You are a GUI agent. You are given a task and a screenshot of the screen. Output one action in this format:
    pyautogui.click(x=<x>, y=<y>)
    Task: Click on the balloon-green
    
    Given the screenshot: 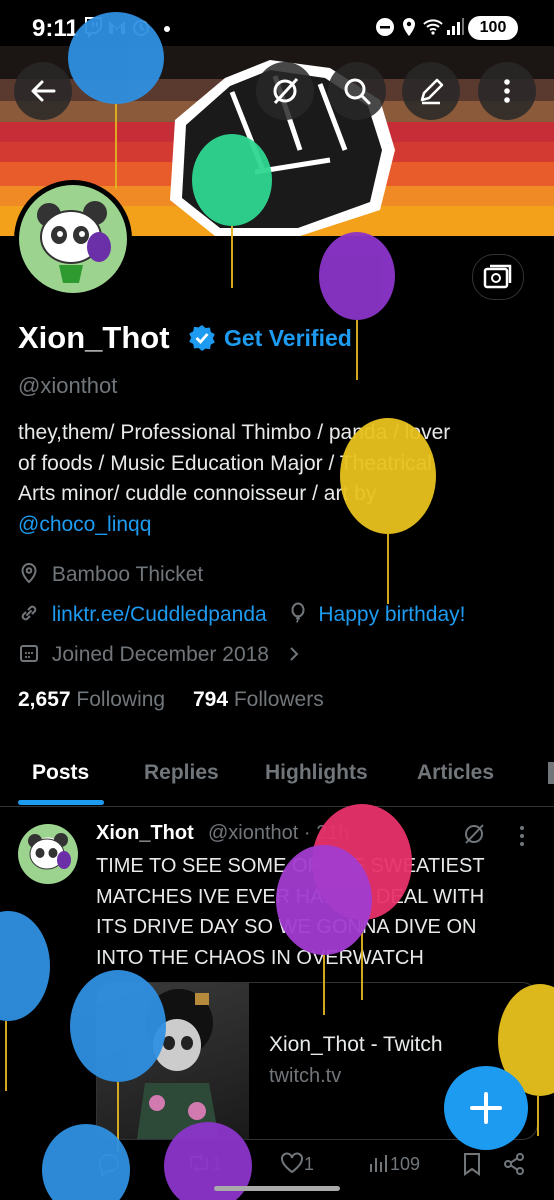 What is the action you would take?
    pyautogui.click(x=232, y=211)
    